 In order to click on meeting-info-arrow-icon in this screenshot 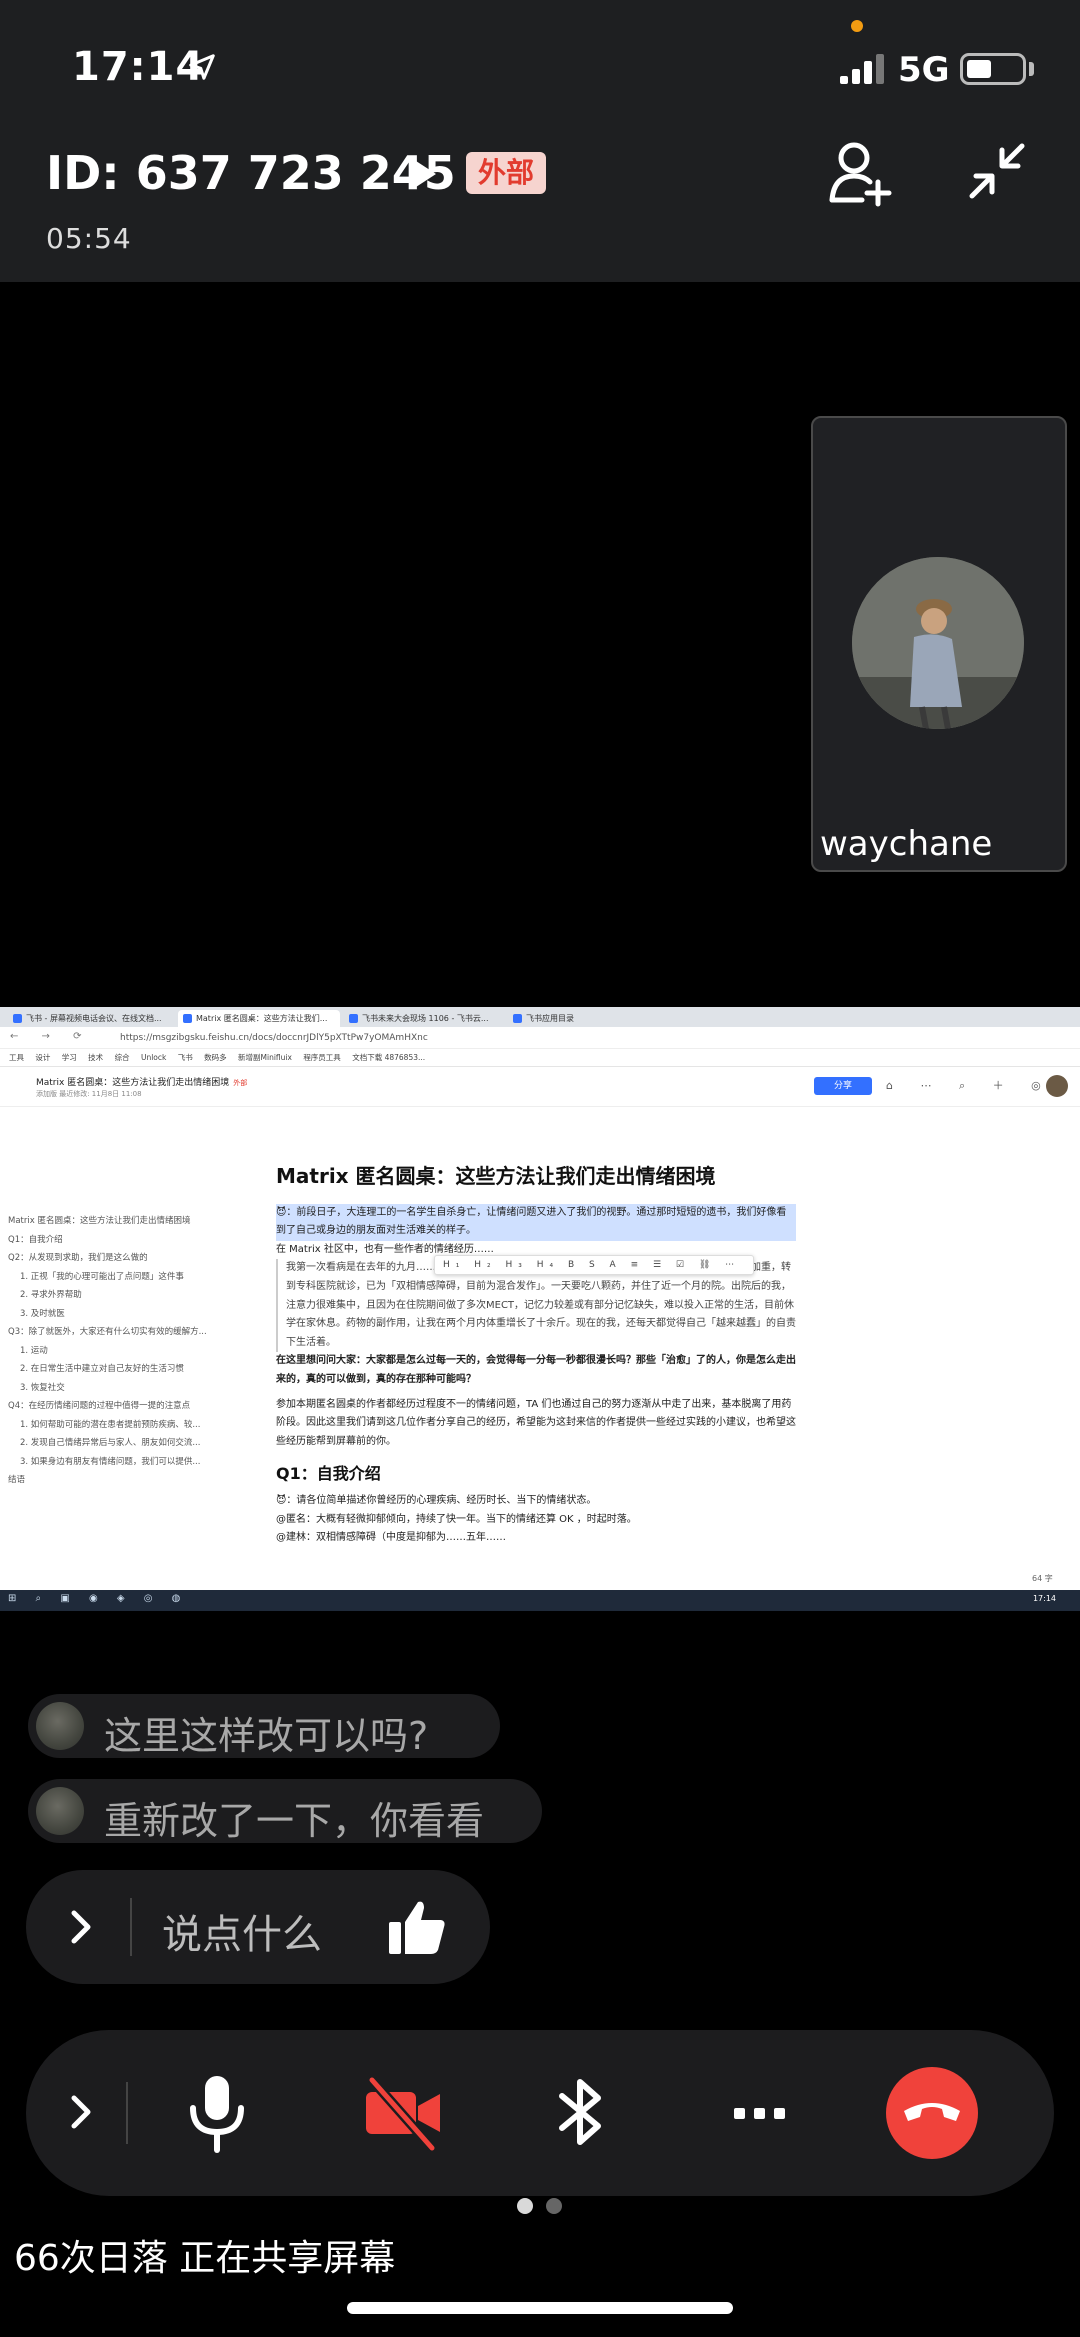, I will do `click(426, 174)`.